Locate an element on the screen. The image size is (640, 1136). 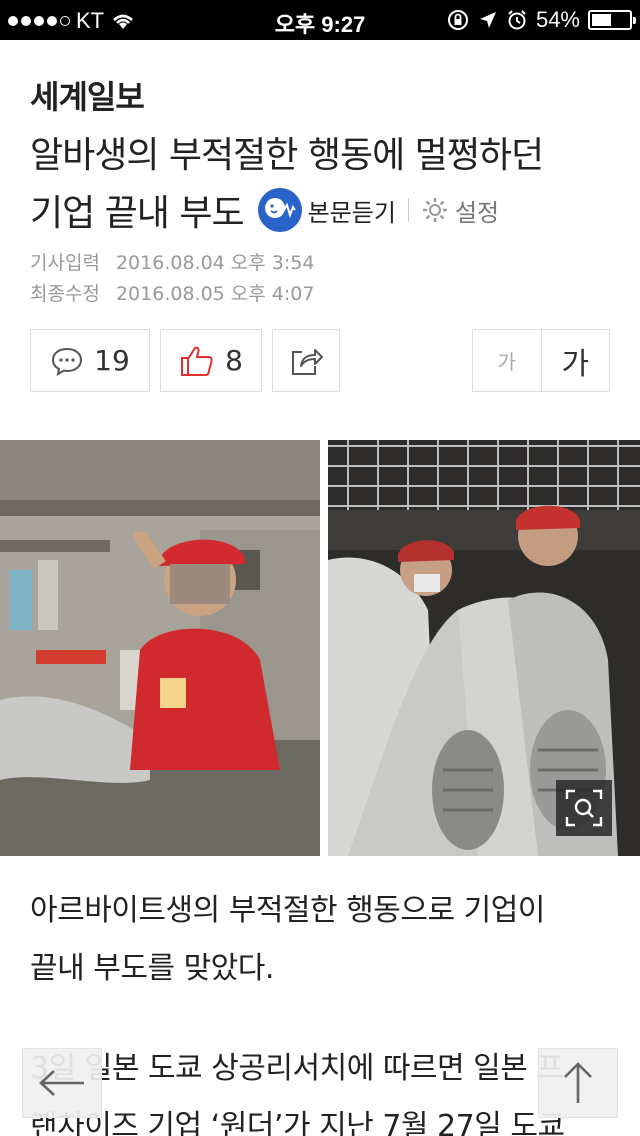
listen-button: 본문듣기 is located at coordinates (326, 210).